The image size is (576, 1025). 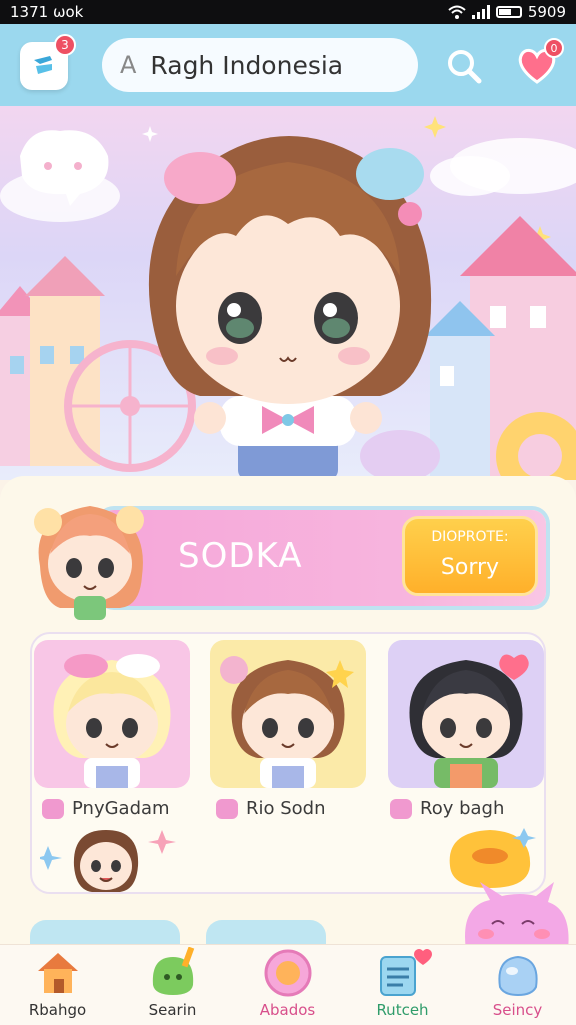 I want to click on cookie-icon, so click(x=287, y=973).